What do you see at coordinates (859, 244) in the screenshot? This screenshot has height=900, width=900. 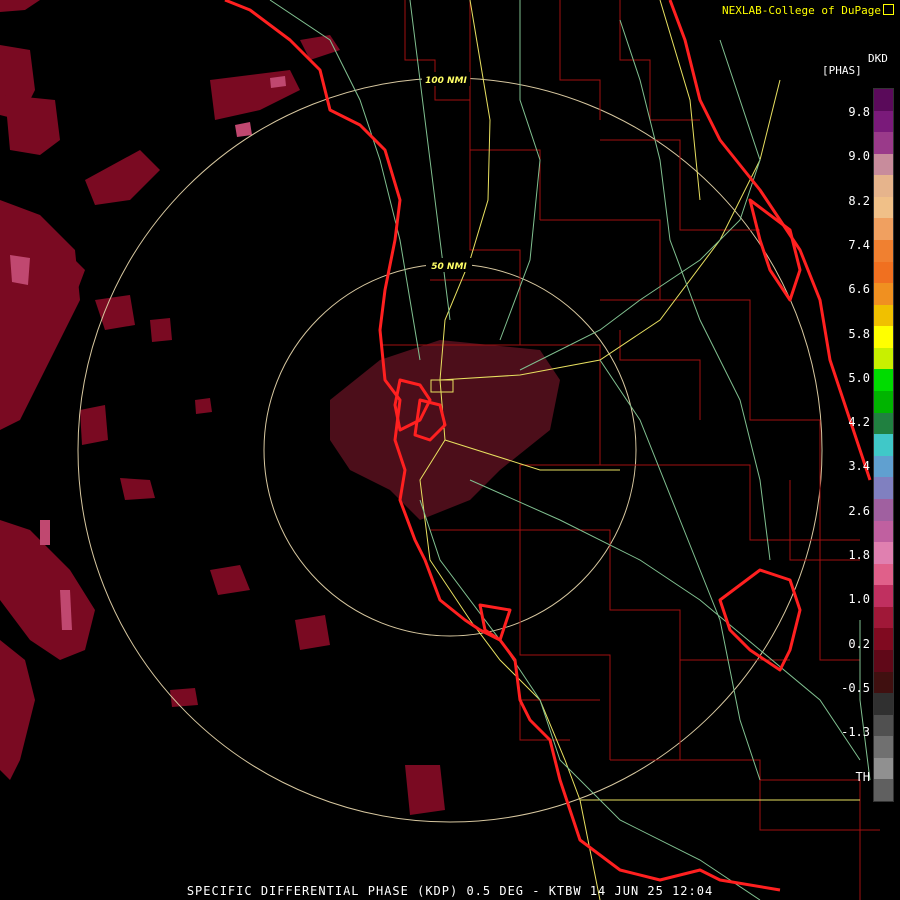 I see `legend-tick-label: 7.4` at bounding box center [859, 244].